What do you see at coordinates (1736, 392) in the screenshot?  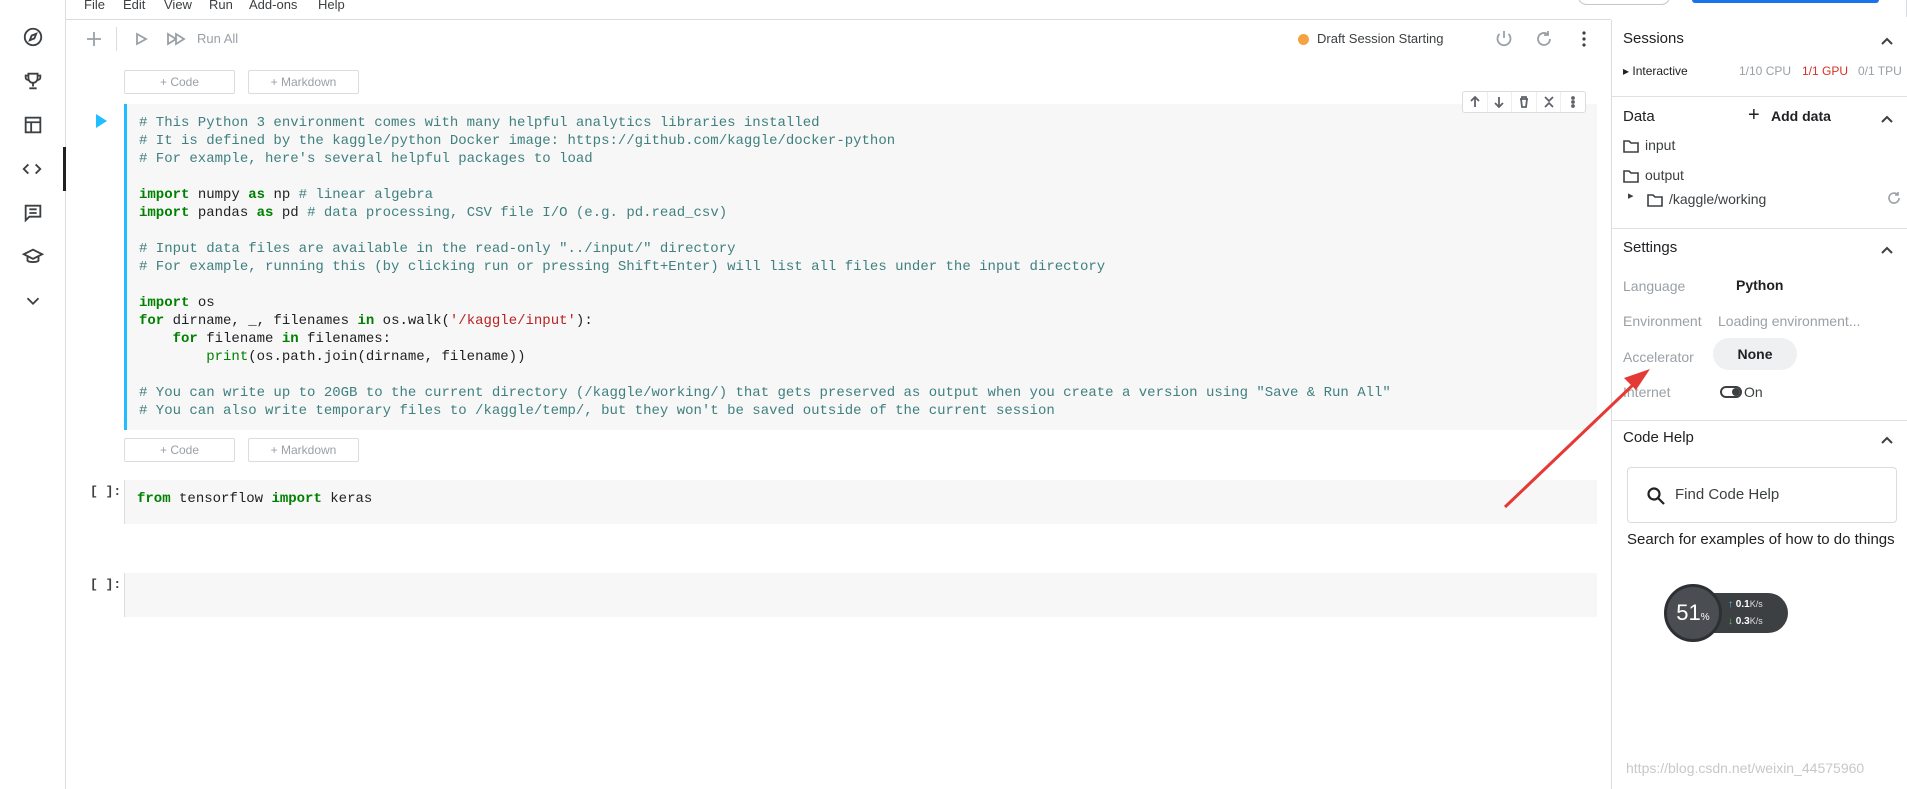 I see `toggle-knob` at bounding box center [1736, 392].